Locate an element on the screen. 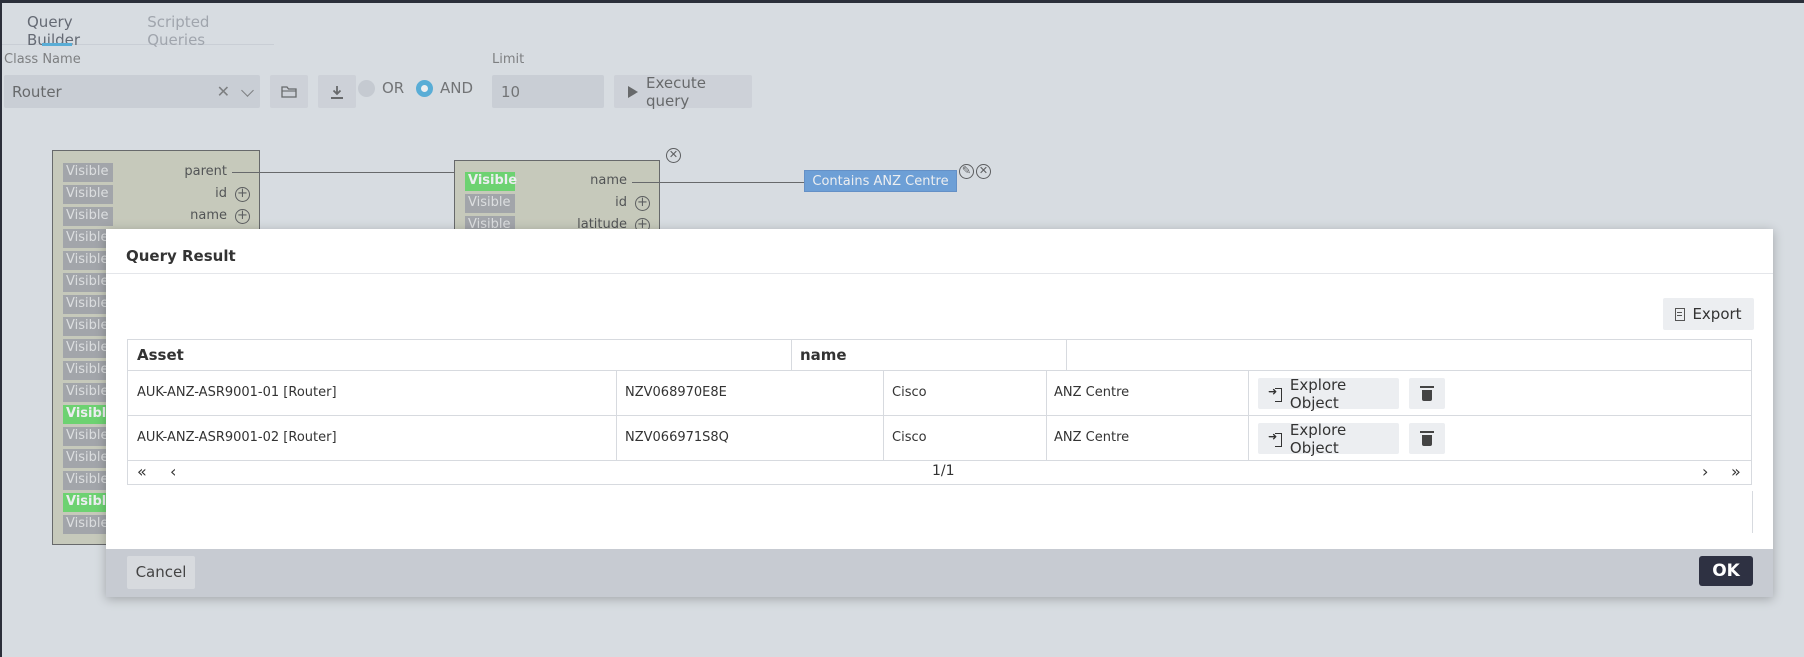  class-node-location: Visible Visible Visible name id + latitude + is located at coordinates (557, 197).